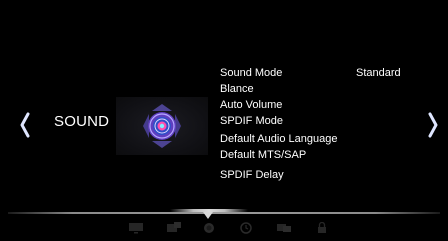 This screenshot has height=241, width=448. What do you see at coordinates (209, 228) in the screenshot?
I see `sound-icon` at bounding box center [209, 228].